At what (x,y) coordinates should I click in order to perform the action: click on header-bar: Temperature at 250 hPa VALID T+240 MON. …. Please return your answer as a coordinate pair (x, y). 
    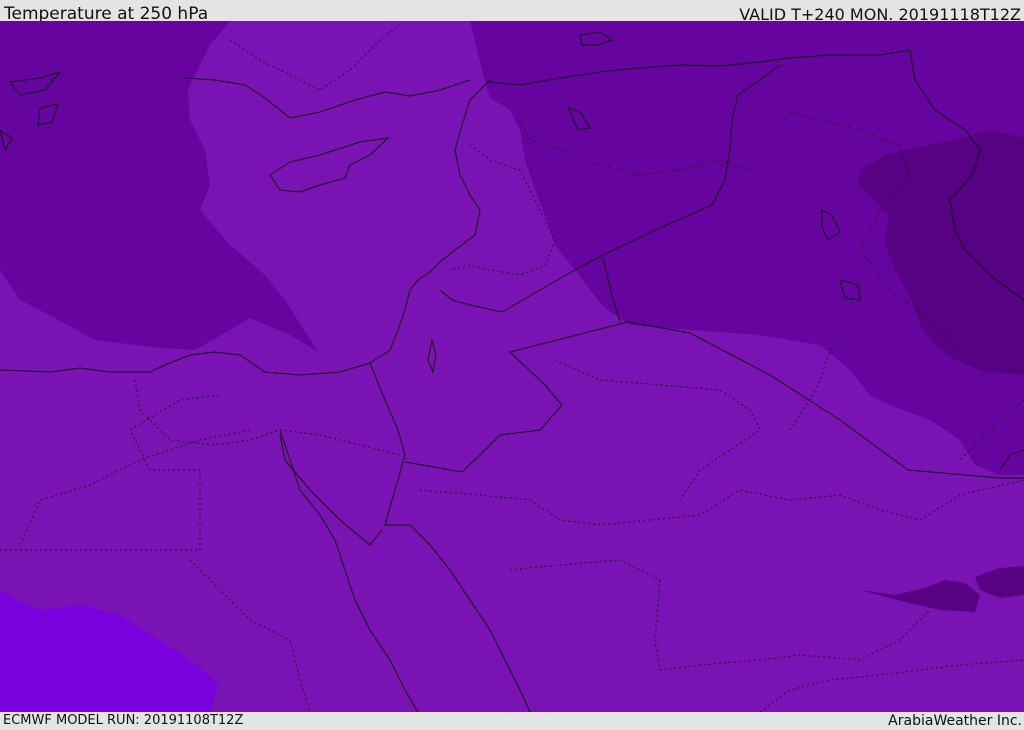
    Looking at the image, I should click on (512, 12).